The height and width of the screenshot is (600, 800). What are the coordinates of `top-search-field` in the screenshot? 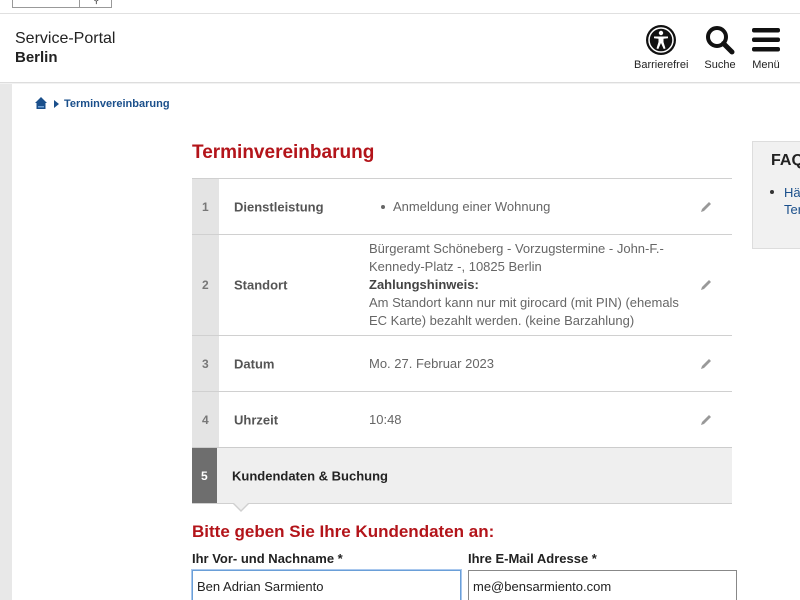 It's located at (46, 4).